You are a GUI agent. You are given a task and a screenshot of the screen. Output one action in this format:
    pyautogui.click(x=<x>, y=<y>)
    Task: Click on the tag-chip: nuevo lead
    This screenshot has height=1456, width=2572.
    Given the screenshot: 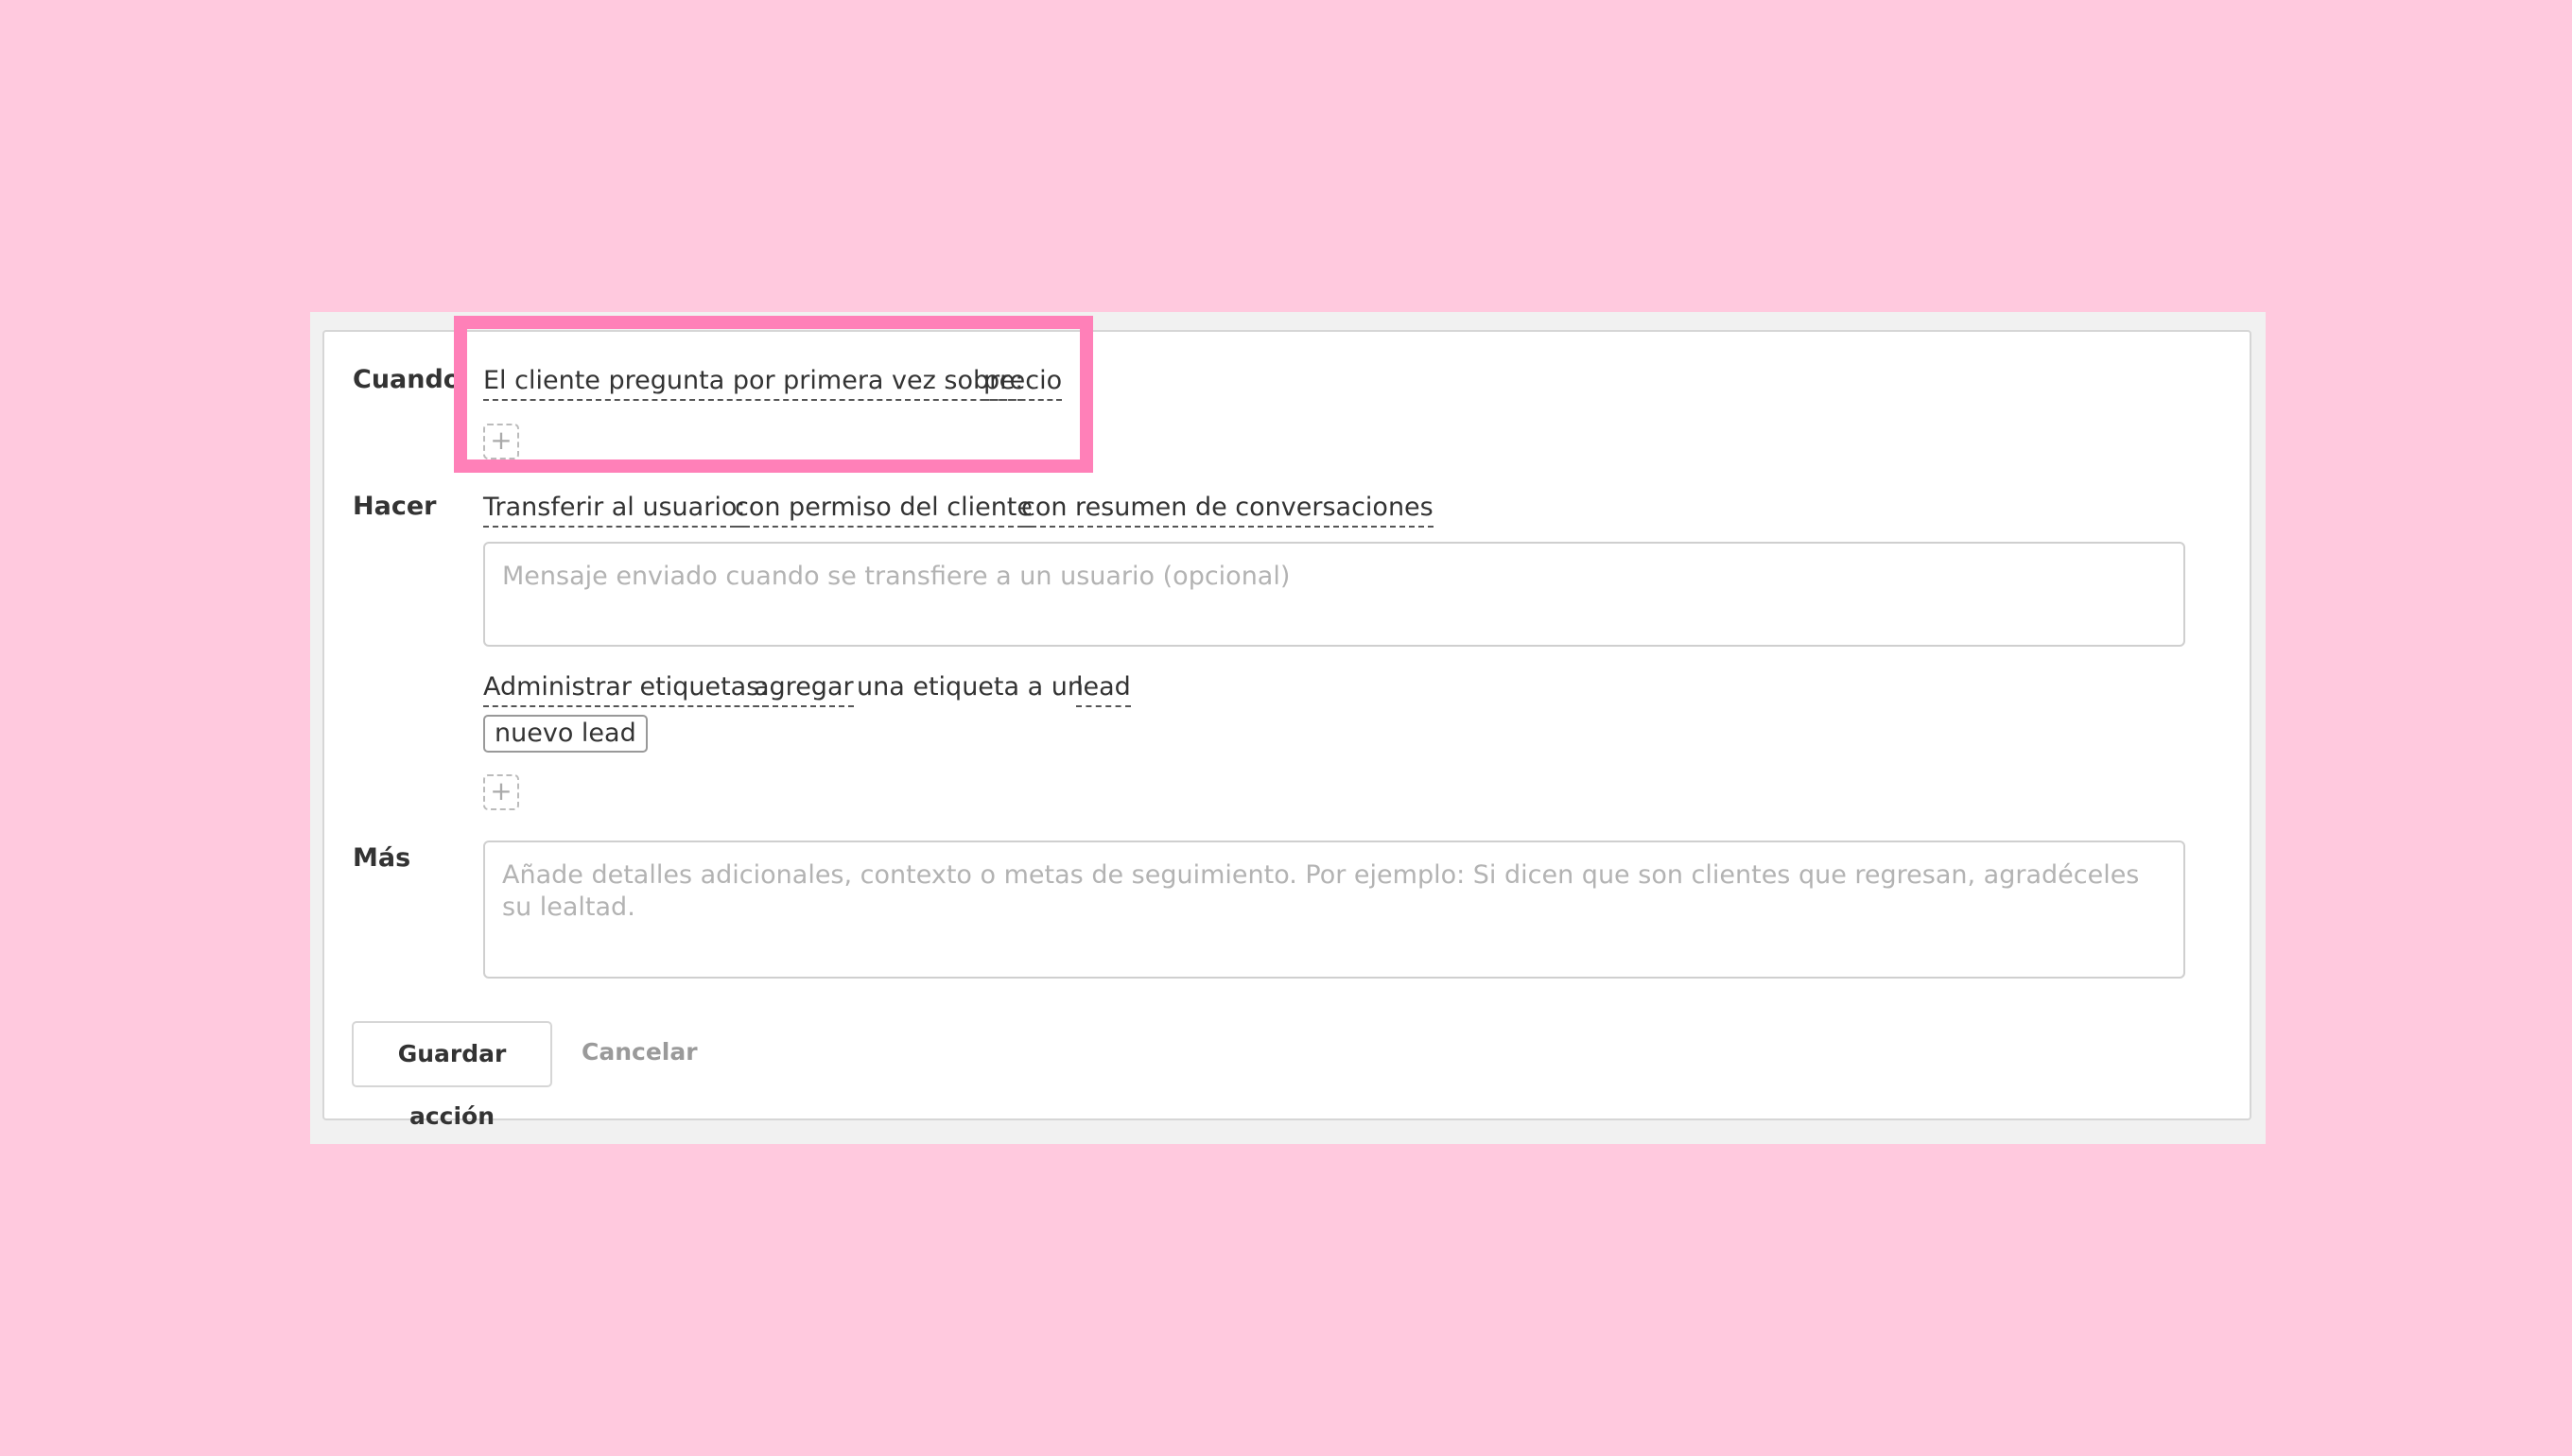 What is the action you would take?
    pyautogui.click(x=565, y=734)
    